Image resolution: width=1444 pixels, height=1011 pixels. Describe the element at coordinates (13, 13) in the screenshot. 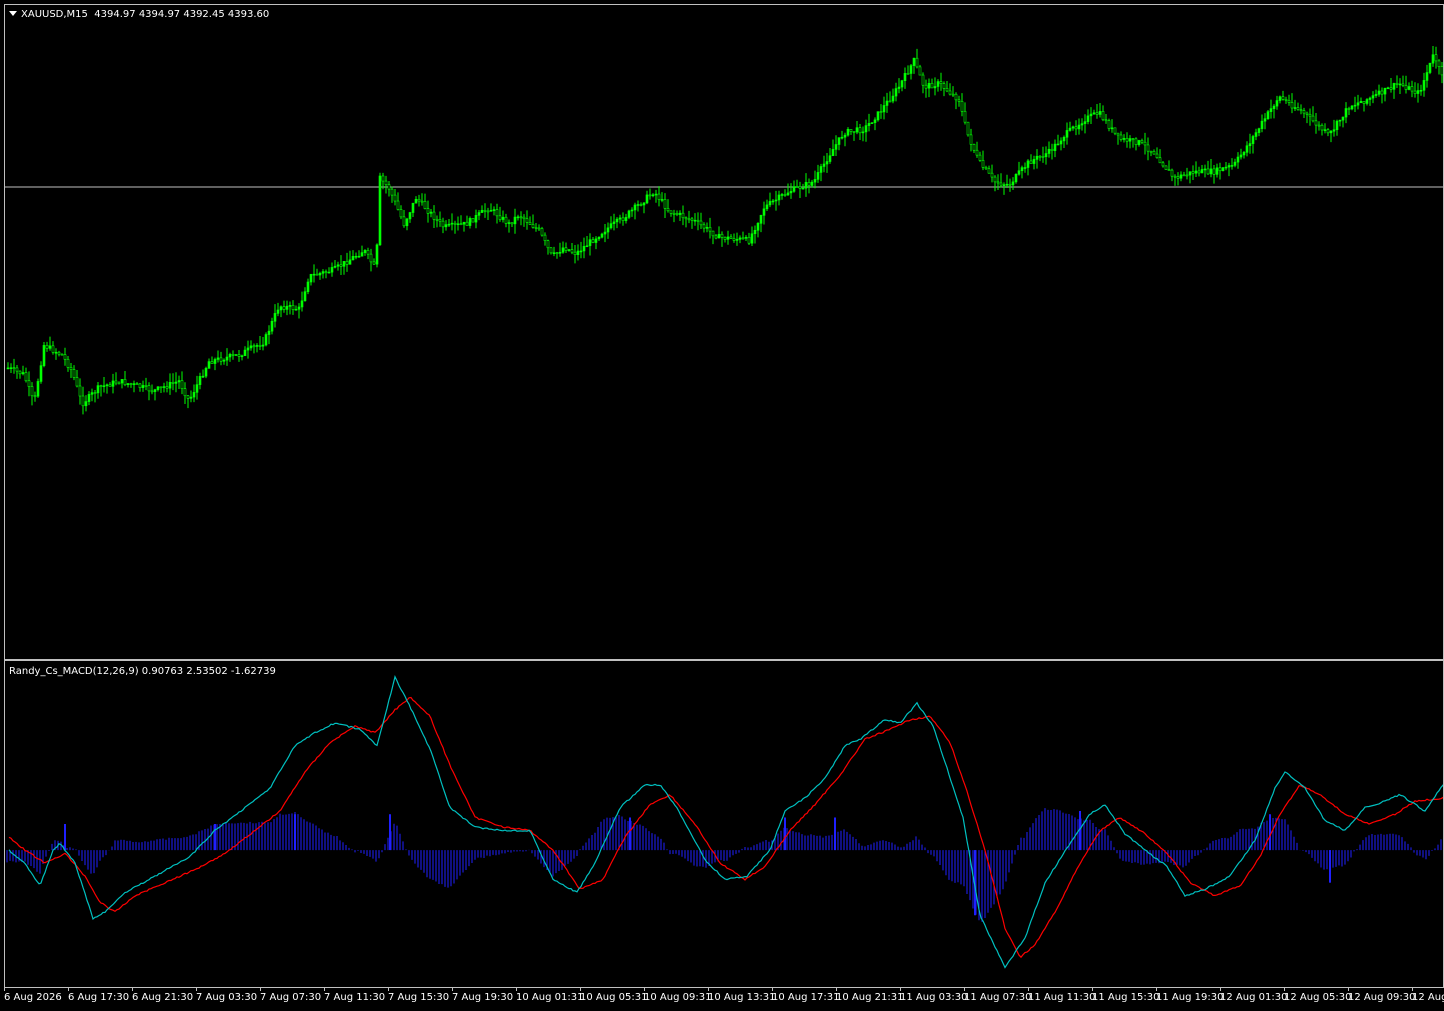

I see `collapse-arrow-icon` at that location.